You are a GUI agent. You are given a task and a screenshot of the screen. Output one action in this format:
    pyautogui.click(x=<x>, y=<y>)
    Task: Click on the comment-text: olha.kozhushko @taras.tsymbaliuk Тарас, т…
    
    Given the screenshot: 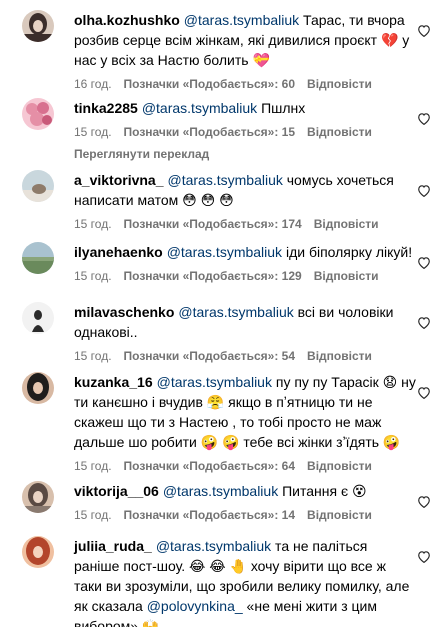 What is the action you would take?
    pyautogui.click(x=245, y=40)
    